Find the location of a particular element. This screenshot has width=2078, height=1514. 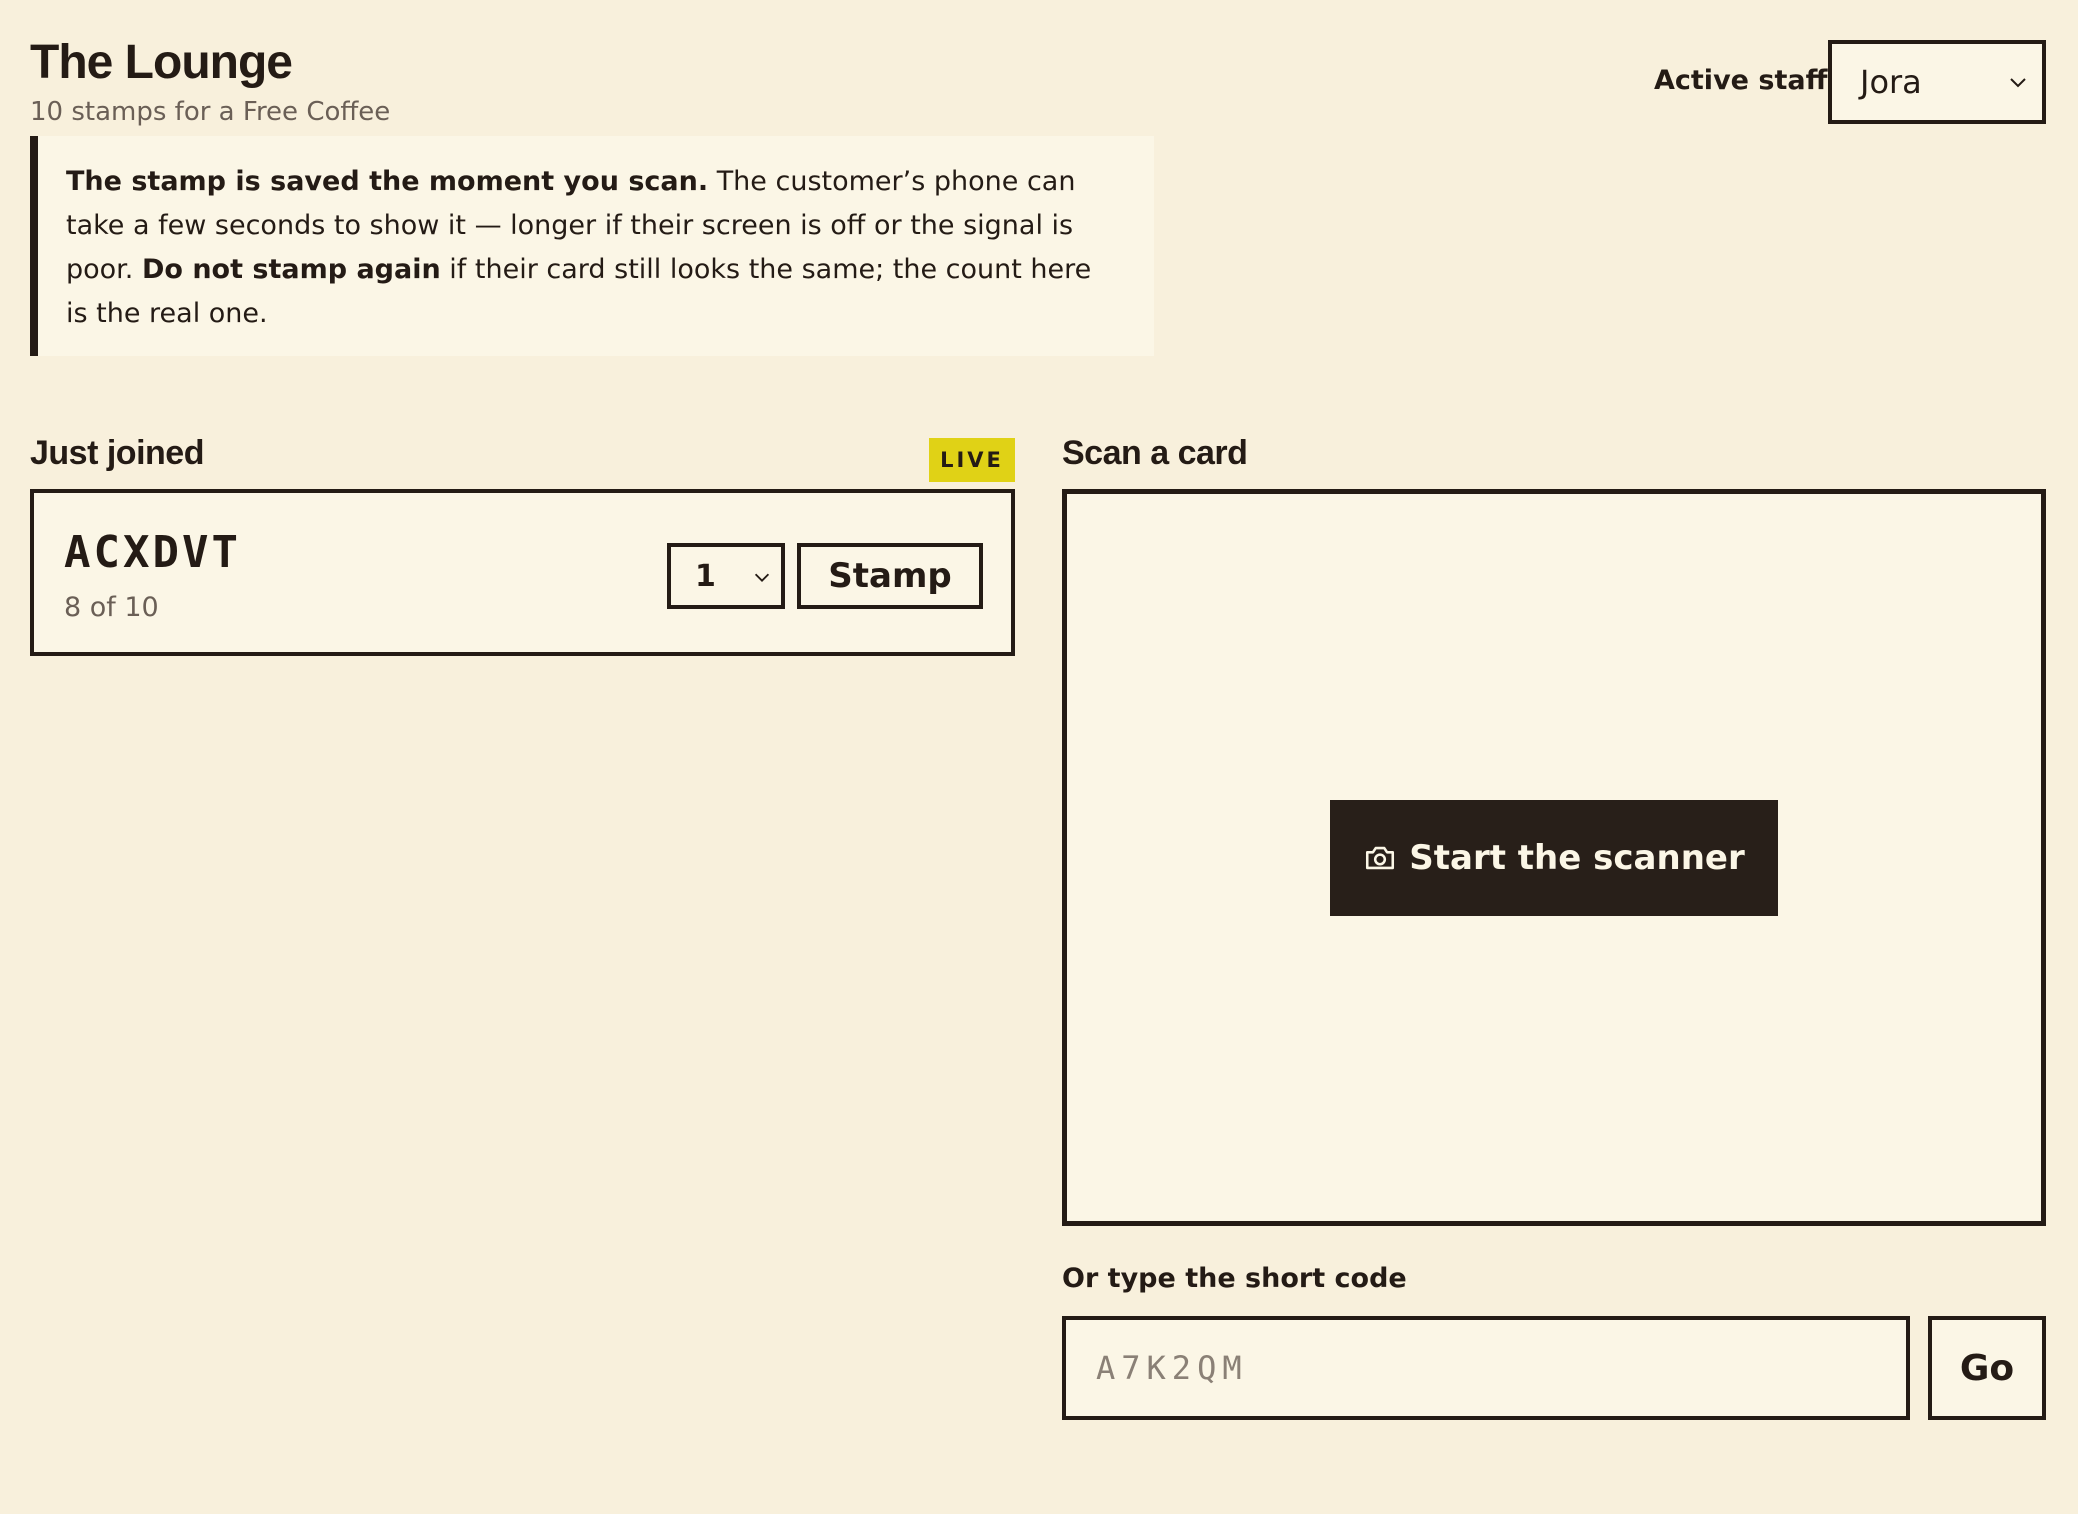

scan-card-title: Scan a card is located at coordinates (1155, 453).